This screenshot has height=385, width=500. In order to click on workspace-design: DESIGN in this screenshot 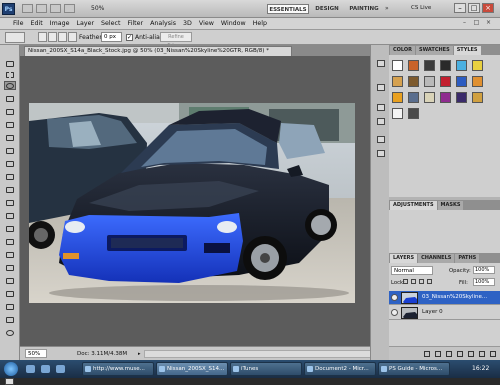, I will do `click(327, 9)`.